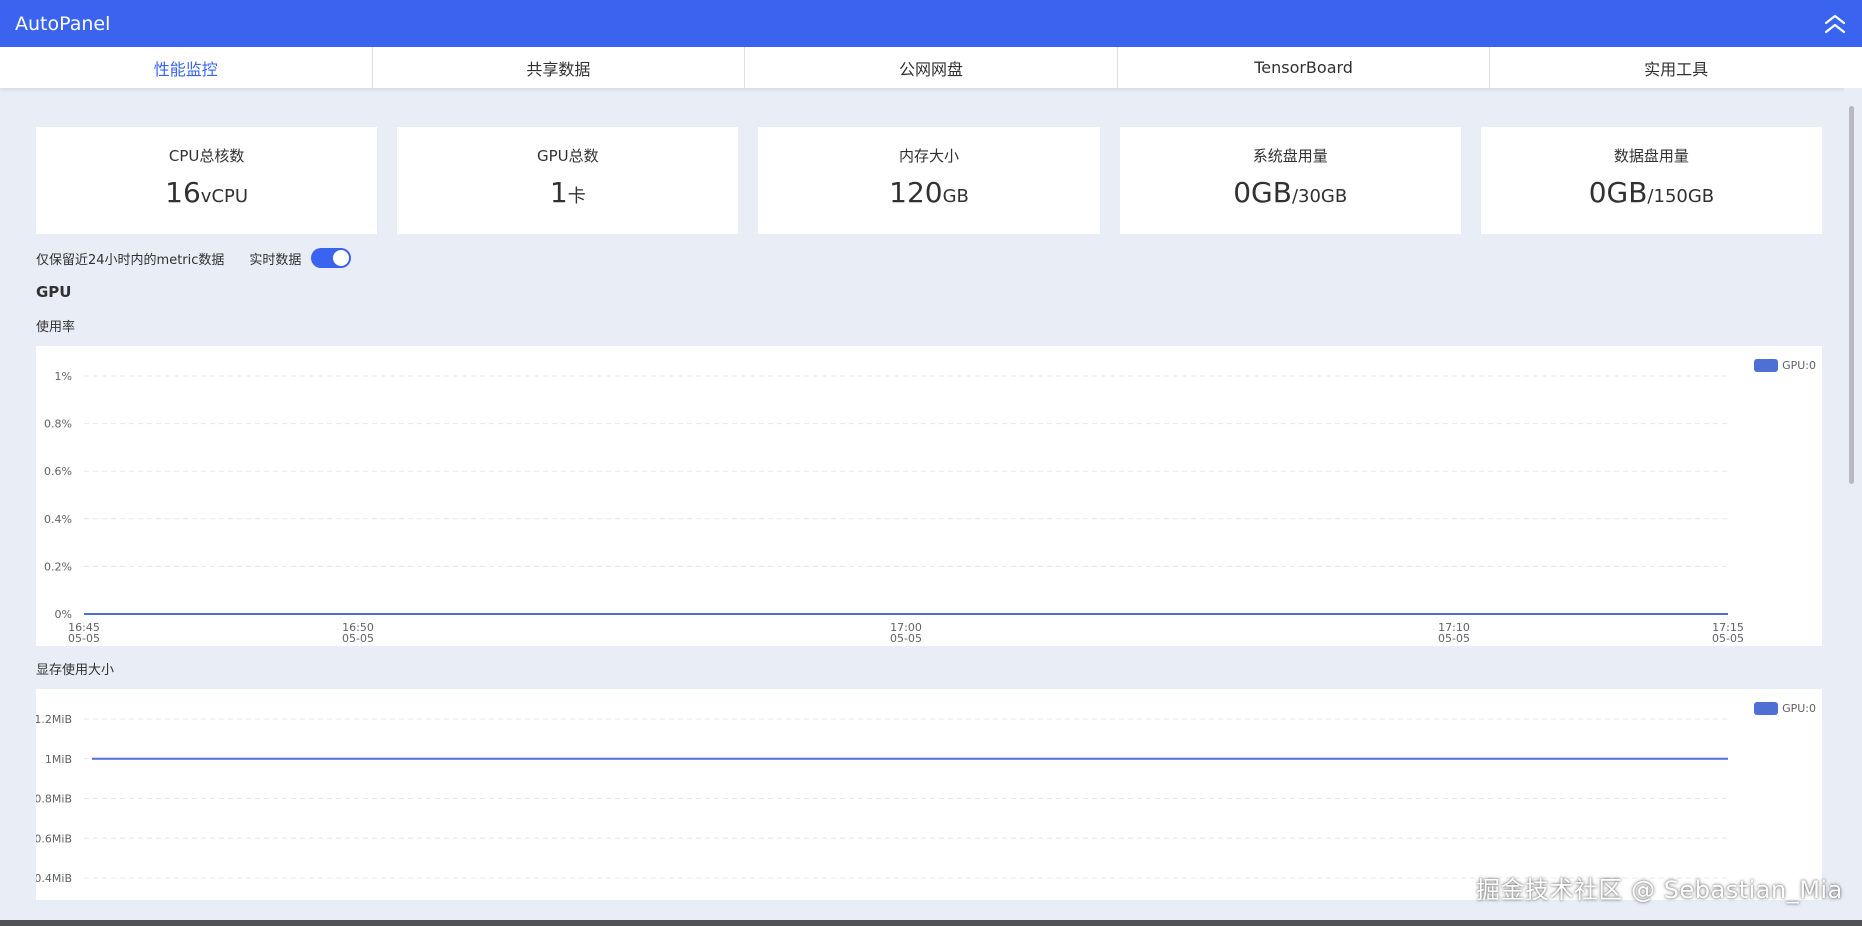 The width and height of the screenshot is (1862, 926). Describe the element at coordinates (54, 719) in the screenshot. I see `y-tick-label: 1.2MiB` at that location.